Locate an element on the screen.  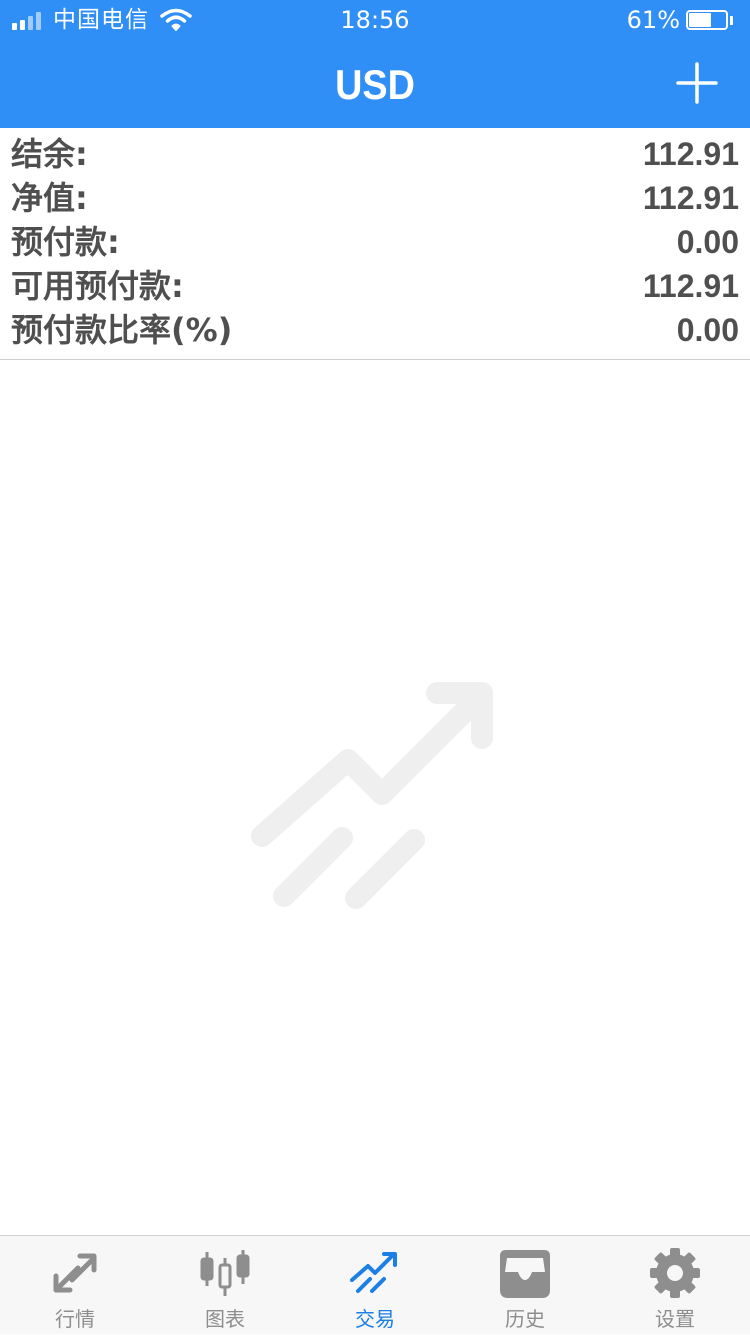
tab-label: 图表 is located at coordinates (225, 1319).